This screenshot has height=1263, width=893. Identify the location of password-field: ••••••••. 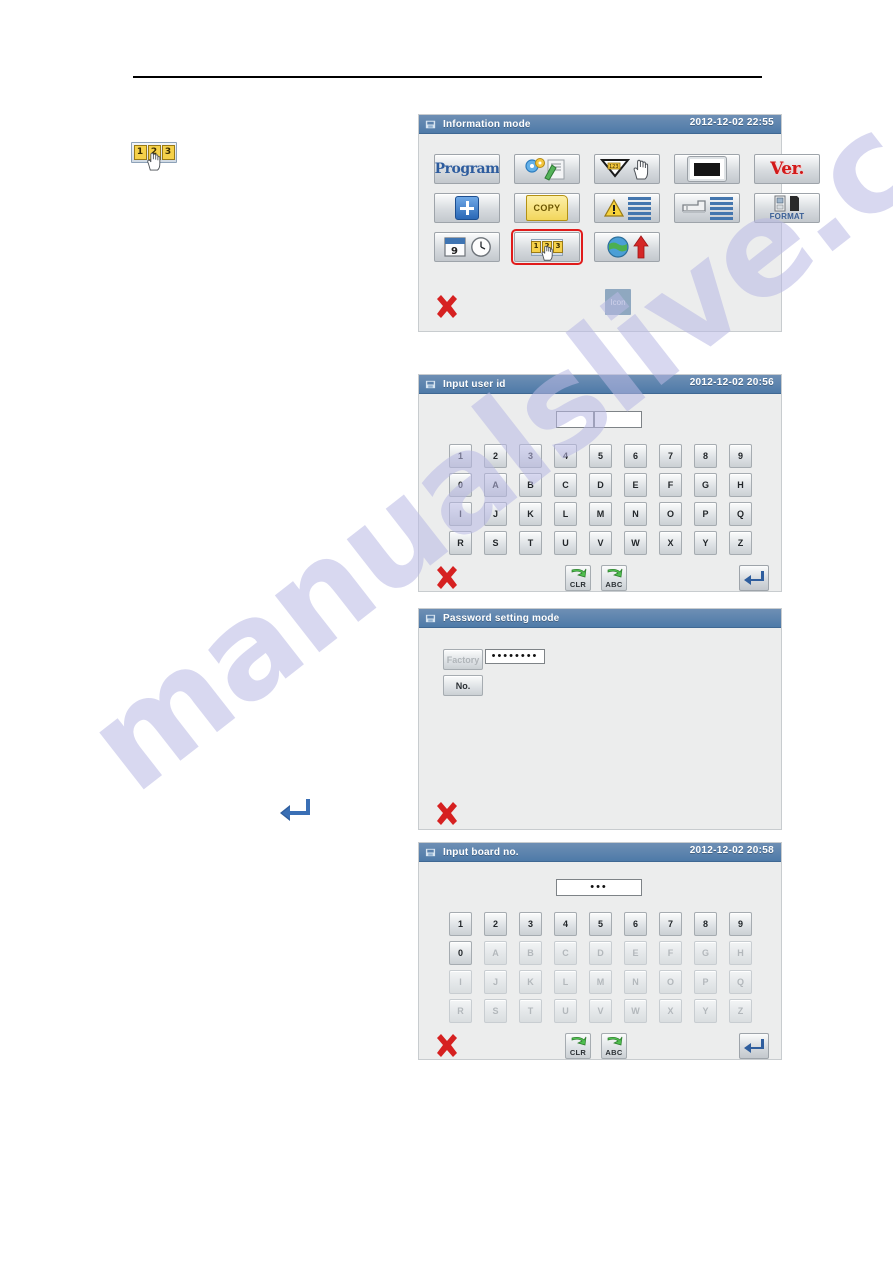
(515, 656).